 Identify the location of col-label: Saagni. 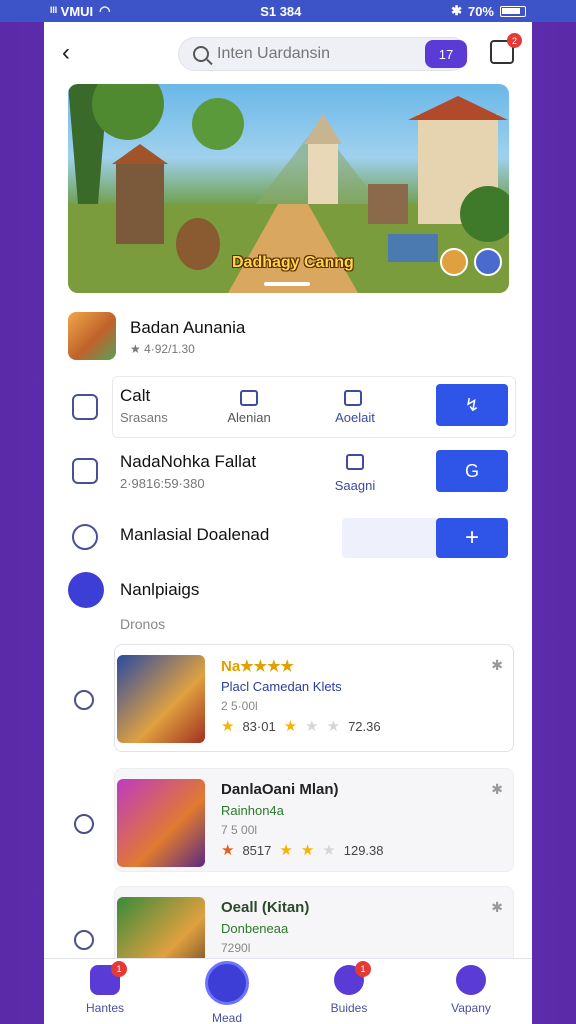
(355, 485).